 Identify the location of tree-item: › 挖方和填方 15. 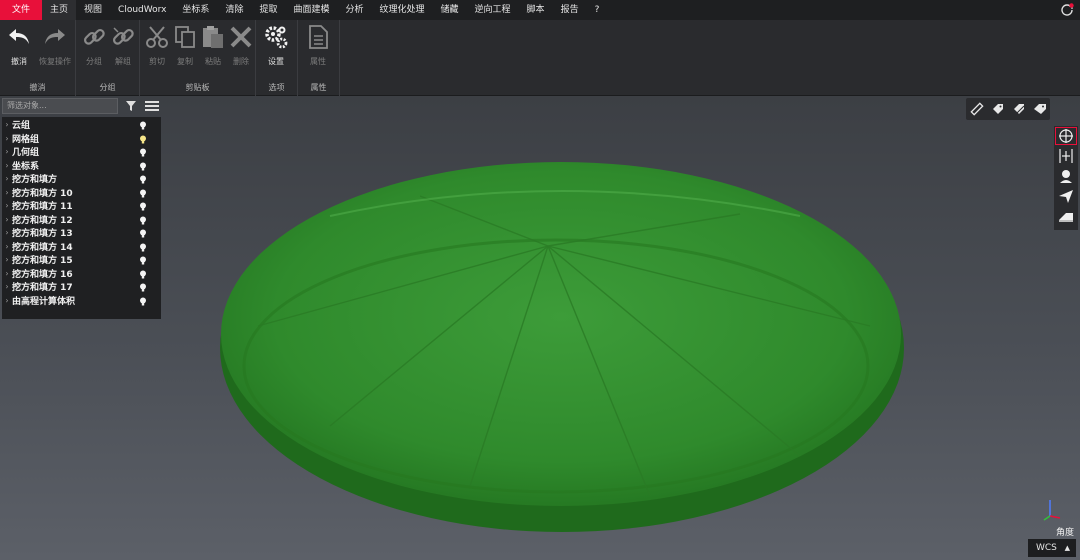
(81, 260).